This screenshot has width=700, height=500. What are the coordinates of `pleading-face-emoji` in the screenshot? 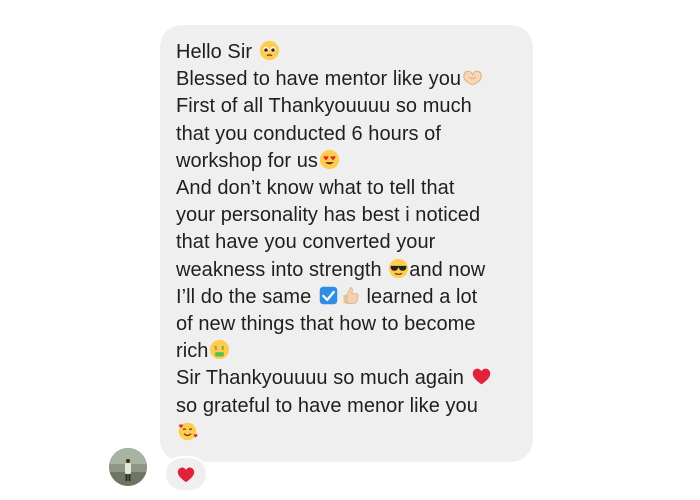 It's located at (269, 50).